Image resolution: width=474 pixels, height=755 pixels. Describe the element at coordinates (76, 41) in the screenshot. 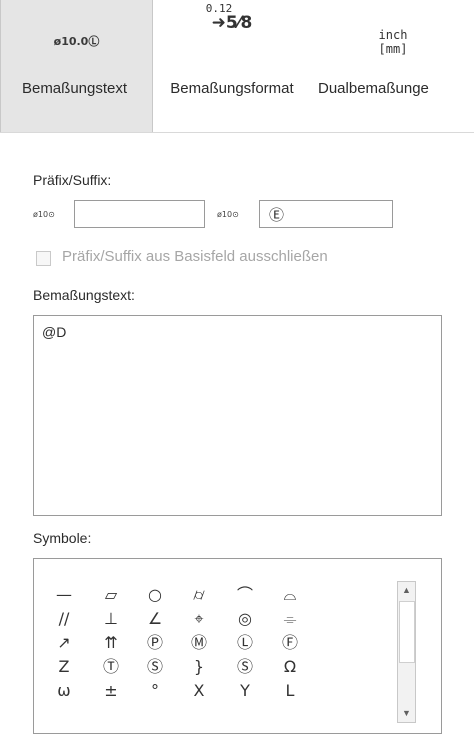

I see `dimension-text-icon: ø10.0Ⓛ` at that location.